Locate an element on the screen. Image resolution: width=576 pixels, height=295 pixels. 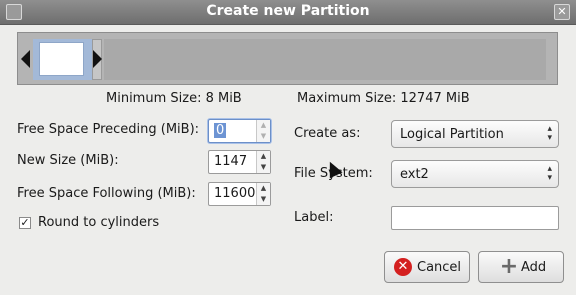
label-field-label: Label: is located at coordinates (314, 217).